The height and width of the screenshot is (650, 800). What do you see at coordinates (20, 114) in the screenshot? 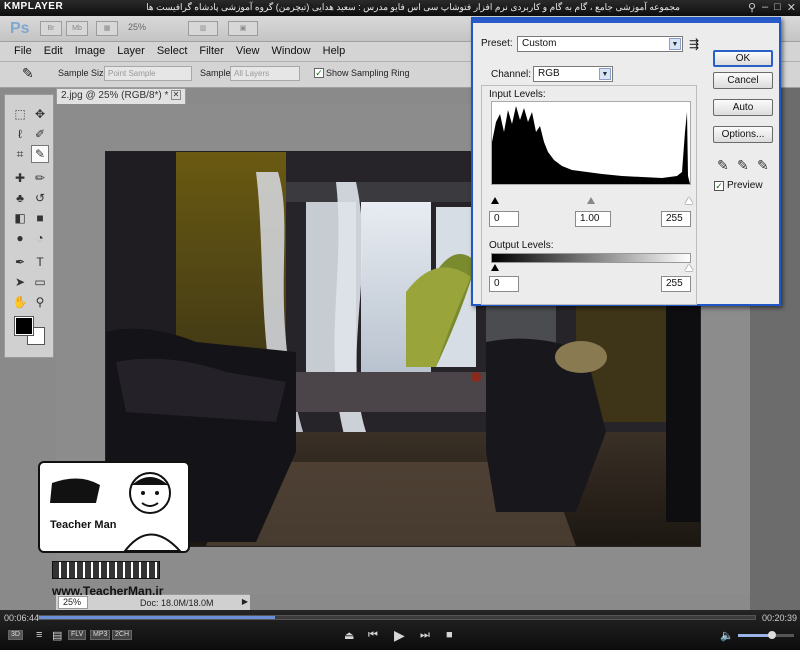
I see `marquee-tool-icon: ⬚` at bounding box center [20, 114].